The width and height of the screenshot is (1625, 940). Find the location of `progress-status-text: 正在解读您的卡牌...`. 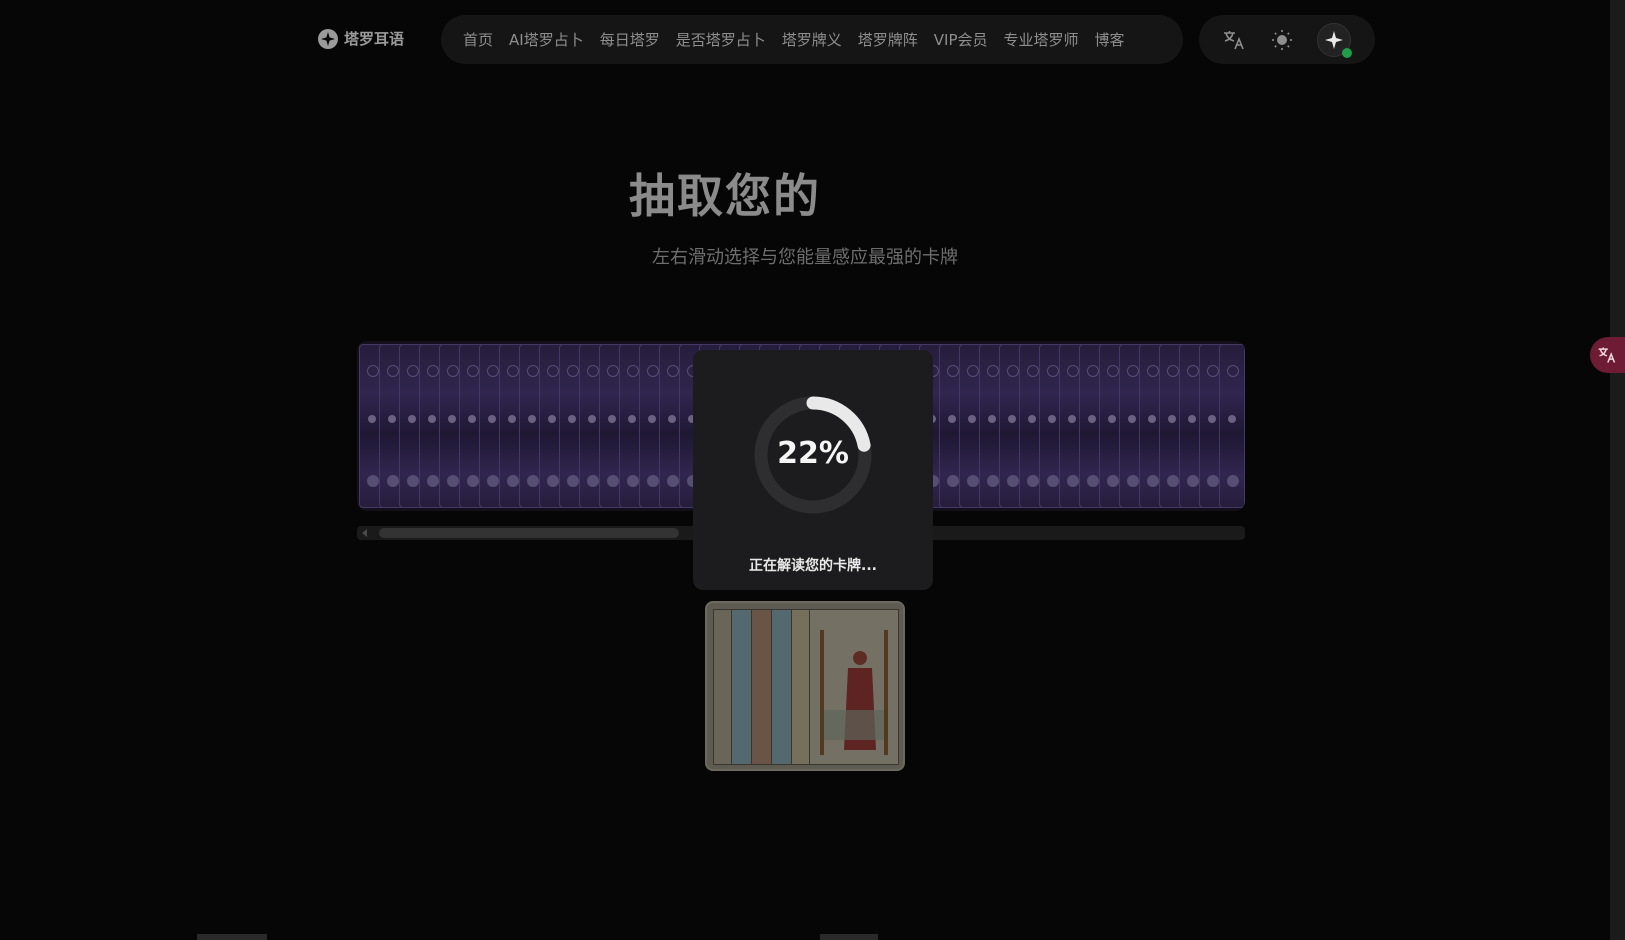

progress-status-text: 正在解读您的卡牌... is located at coordinates (813, 566).